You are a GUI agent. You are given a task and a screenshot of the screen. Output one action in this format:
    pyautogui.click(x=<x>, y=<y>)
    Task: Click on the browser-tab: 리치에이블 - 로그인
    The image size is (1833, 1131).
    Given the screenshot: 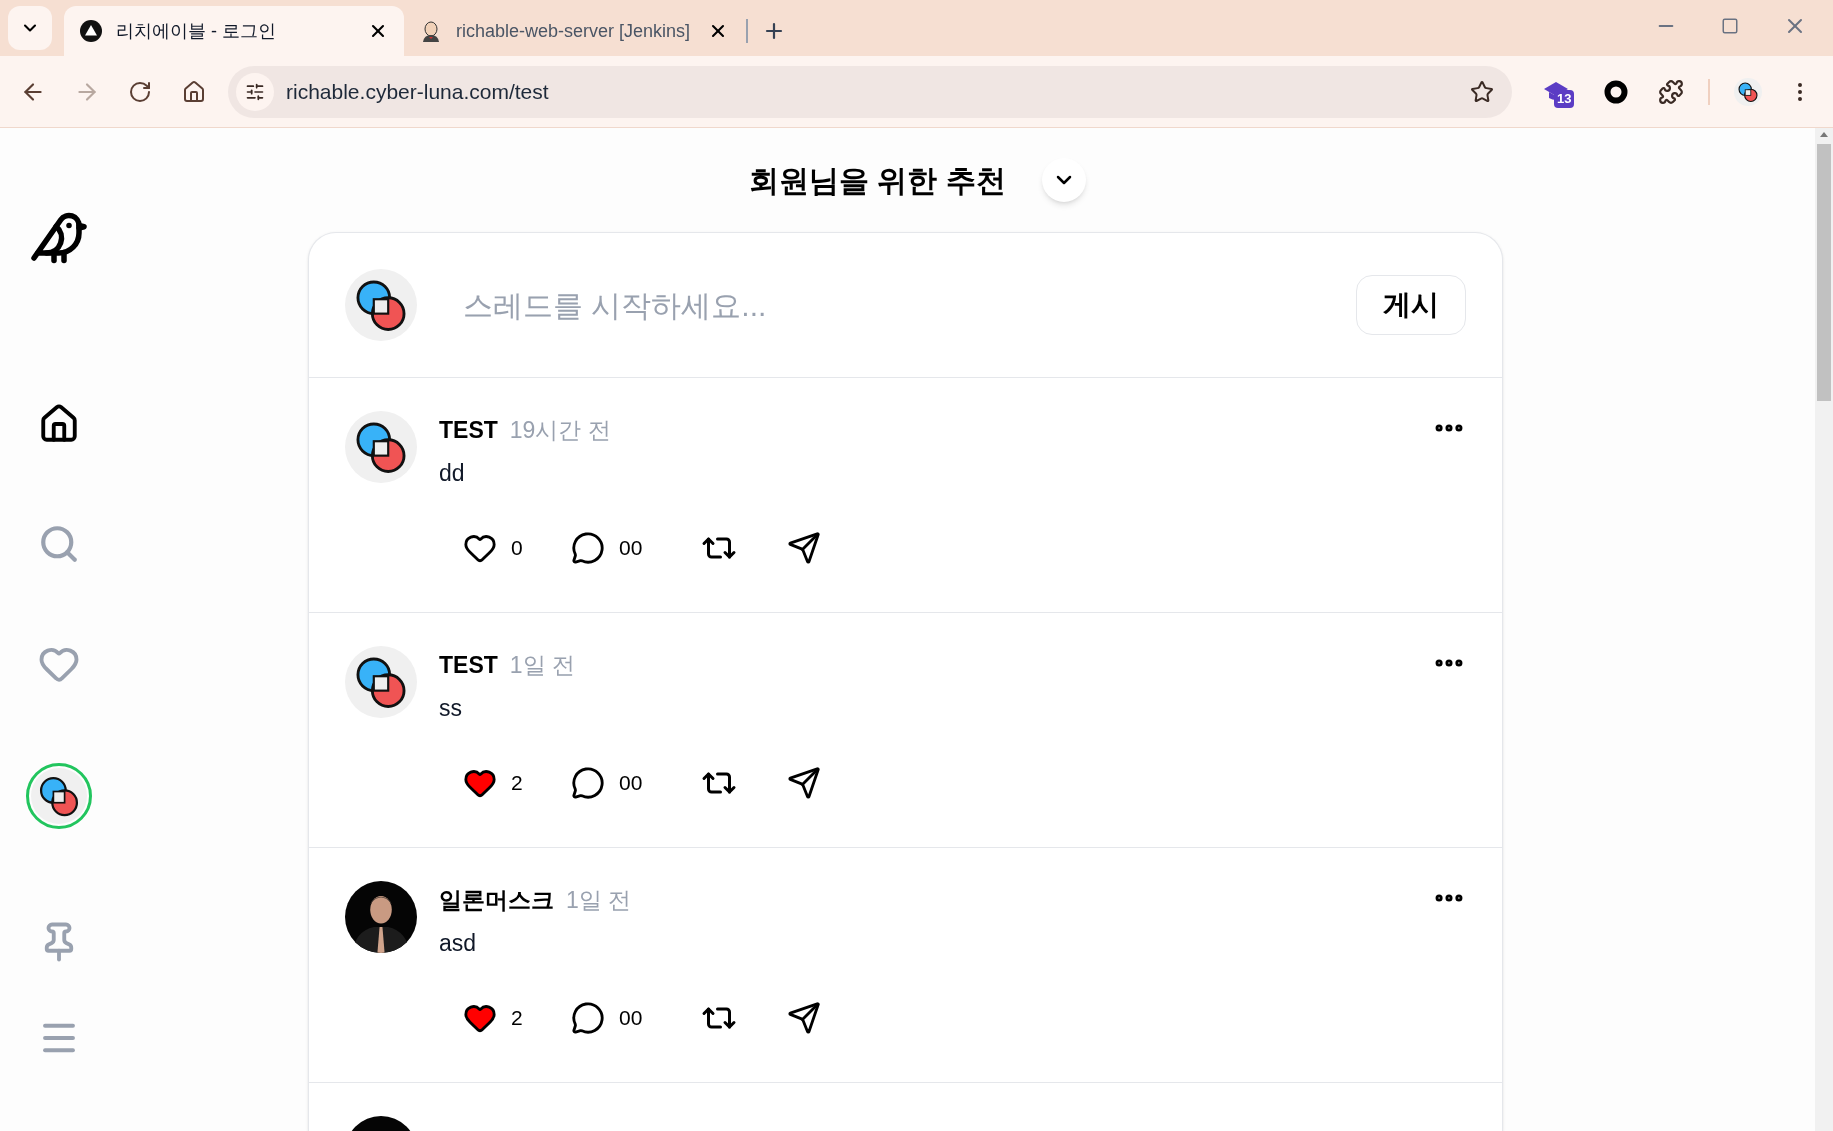 What is the action you would take?
    pyautogui.click(x=234, y=31)
    